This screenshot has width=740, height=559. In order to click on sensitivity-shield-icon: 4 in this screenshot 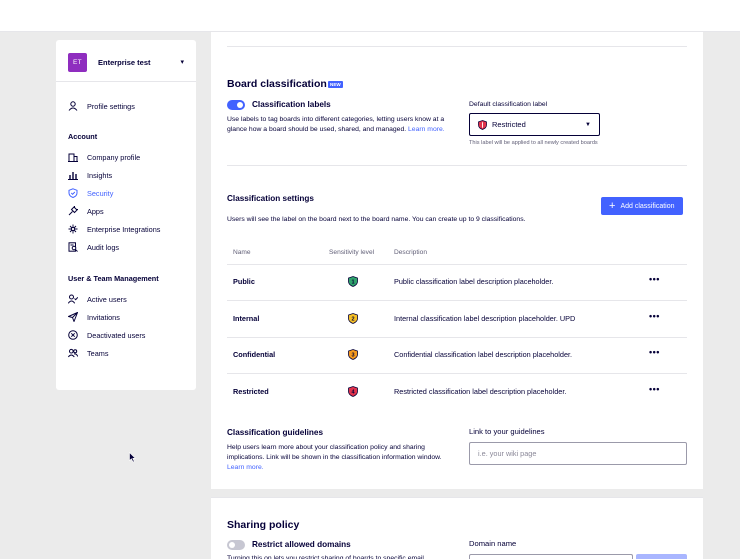, I will do `click(353, 391)`.